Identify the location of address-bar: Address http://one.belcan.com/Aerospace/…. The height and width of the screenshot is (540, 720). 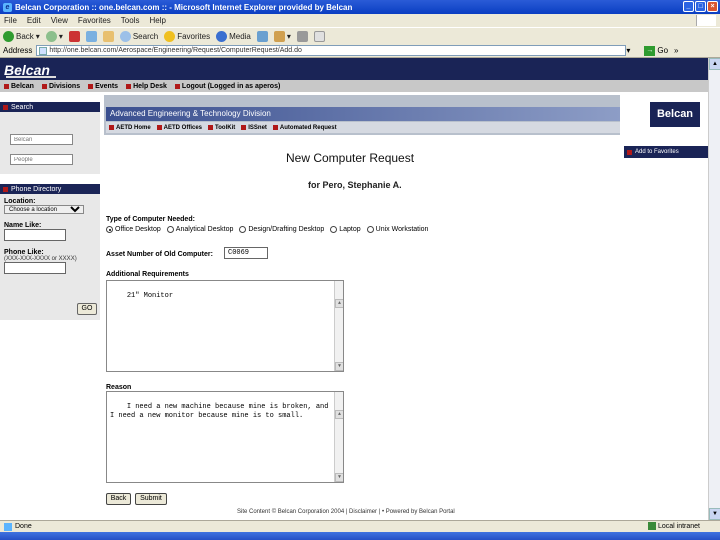
(360, 51).